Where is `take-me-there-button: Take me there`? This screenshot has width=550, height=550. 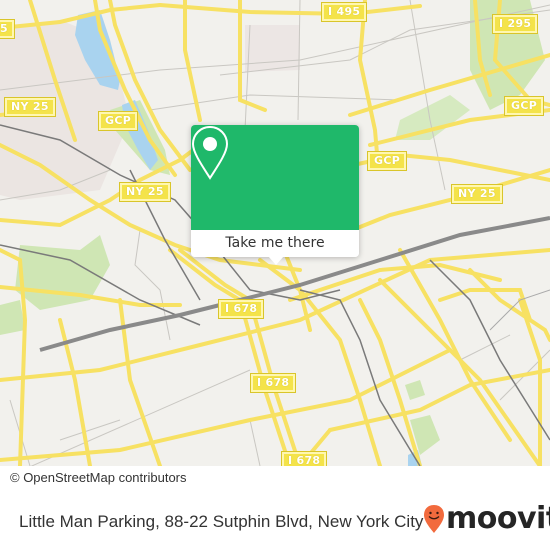
take-me-there-button: Take me there is located at coordinates (275, 243).